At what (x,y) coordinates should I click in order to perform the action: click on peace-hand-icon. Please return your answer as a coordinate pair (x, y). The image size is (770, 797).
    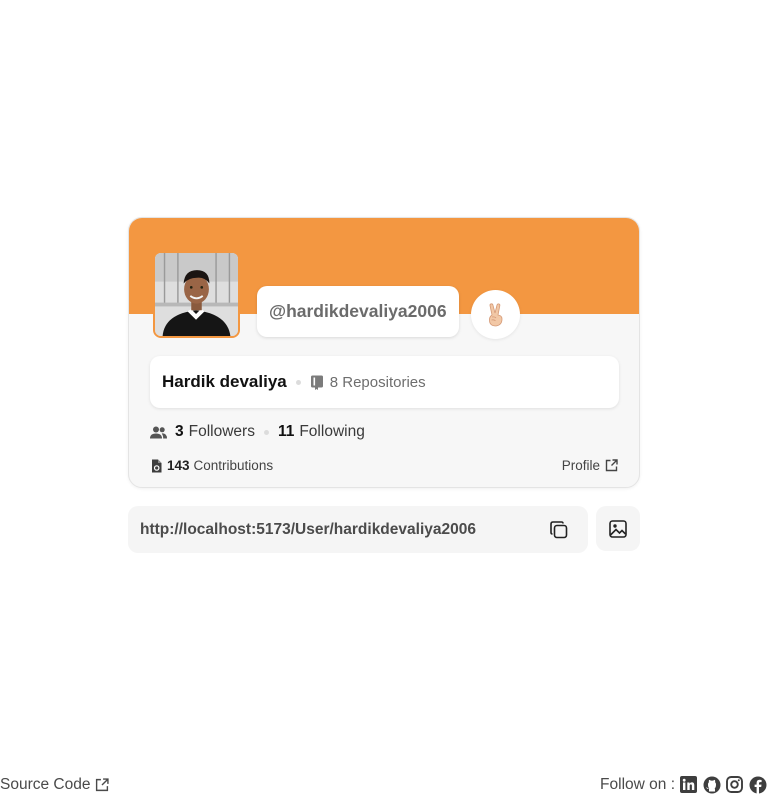
    Looking at the image, I should click on (495, 314).